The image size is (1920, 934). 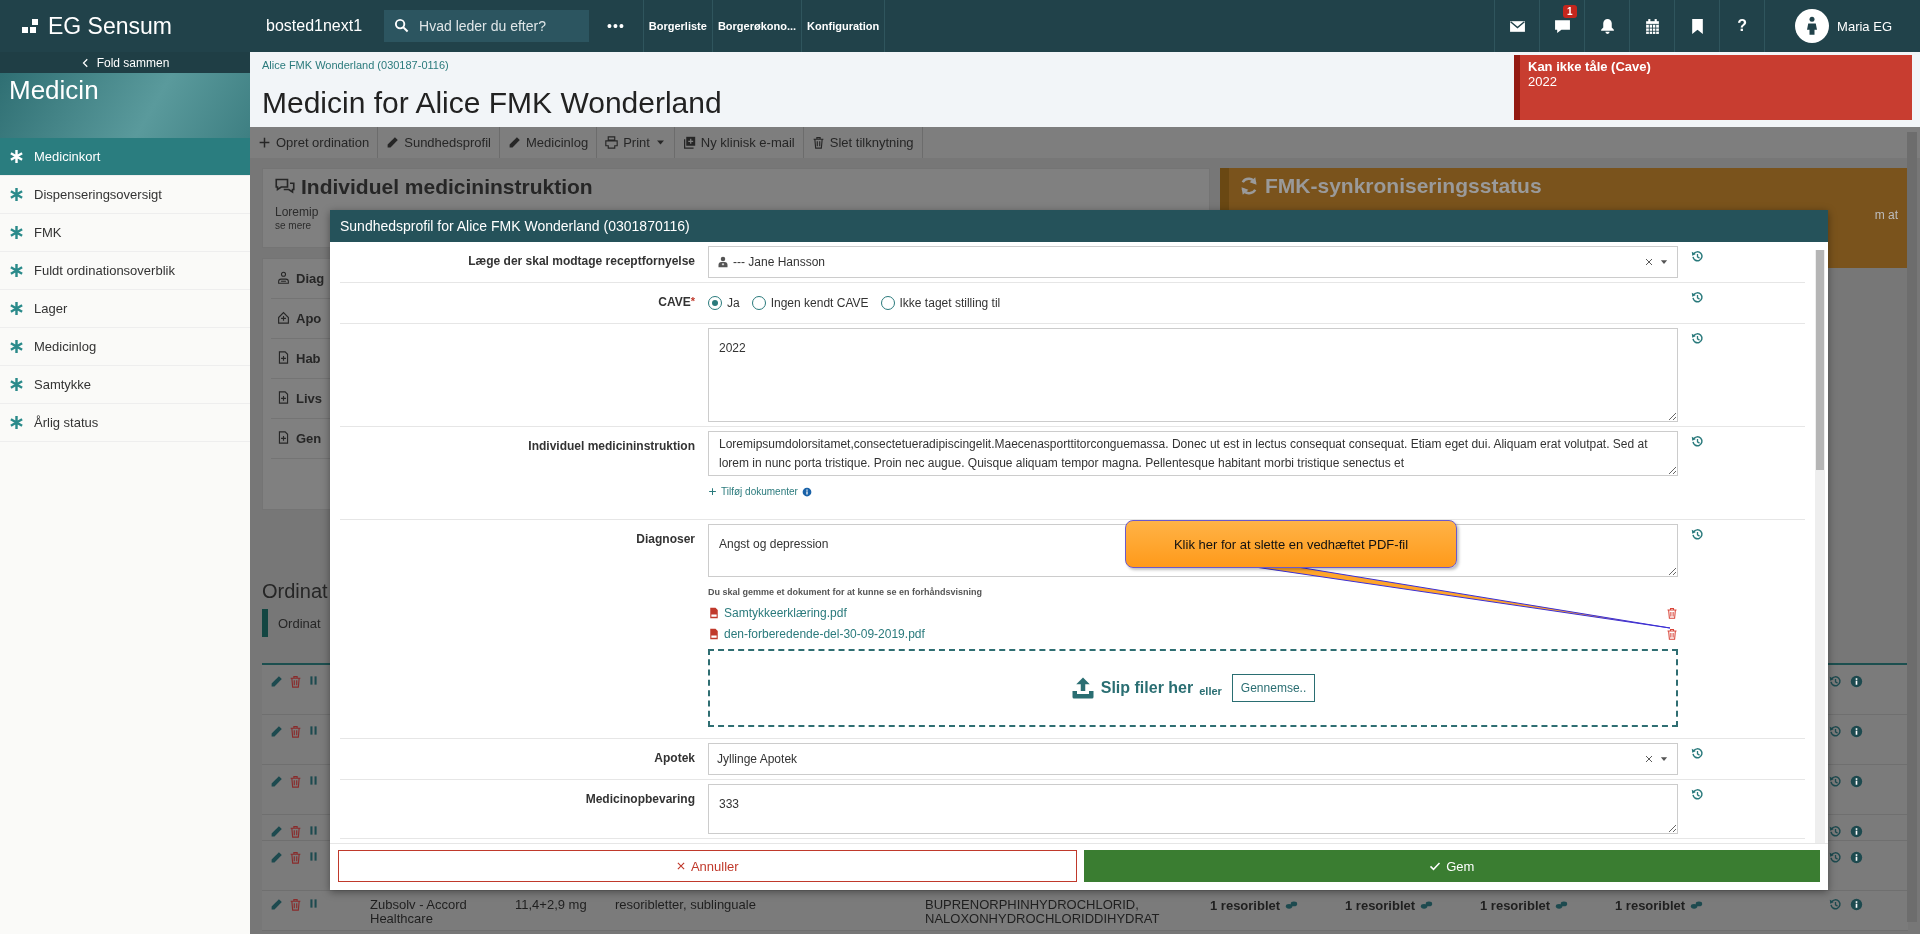 I want to click on field-label: Medicinopbevaring, so click(x=640, y=799).